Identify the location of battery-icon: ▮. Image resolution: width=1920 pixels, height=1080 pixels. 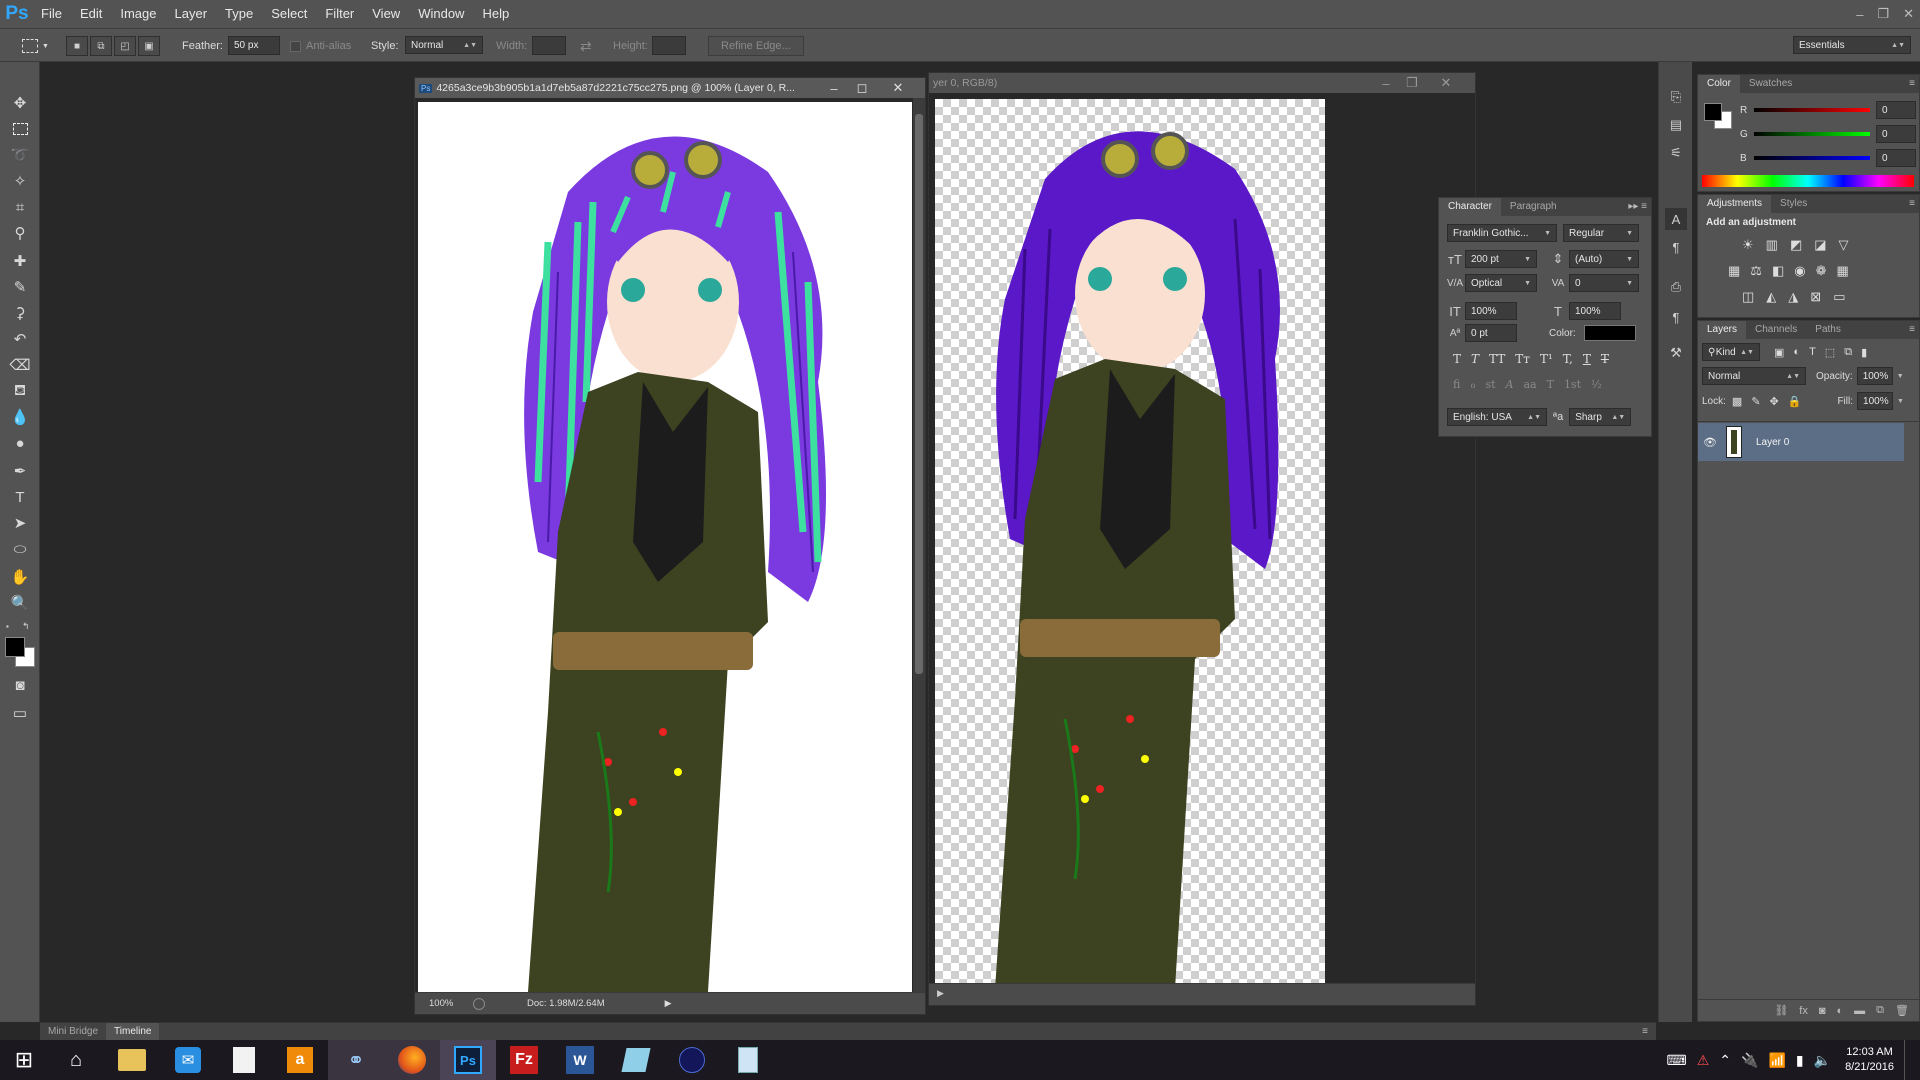
(1800, 1060).